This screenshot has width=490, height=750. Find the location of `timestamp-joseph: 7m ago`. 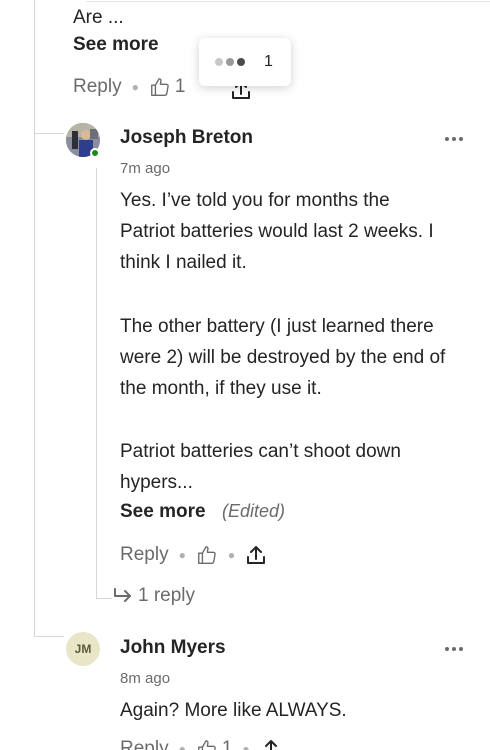

timestamp-joseph: 7m ago is located at coordinates (145, 168).